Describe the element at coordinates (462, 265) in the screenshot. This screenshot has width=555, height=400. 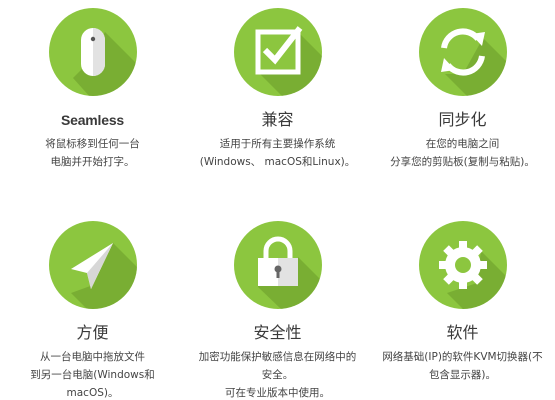
I see `gear-icon` at that location.